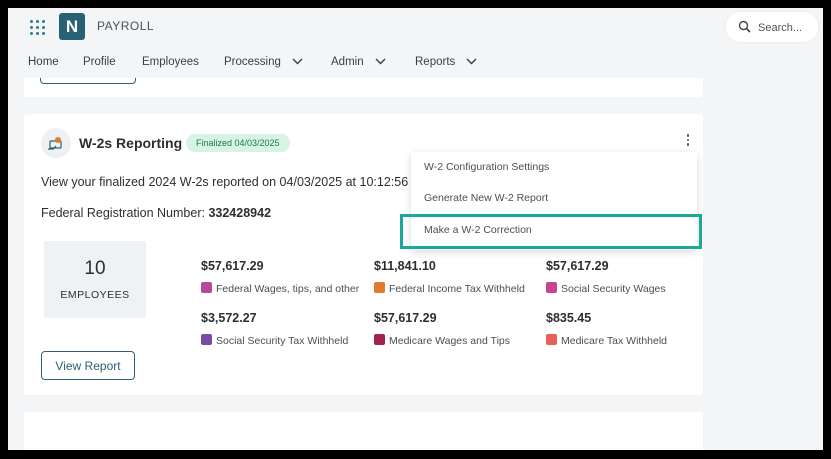  I want to click on stat-amount: $3,572.27, so click(229, 318).